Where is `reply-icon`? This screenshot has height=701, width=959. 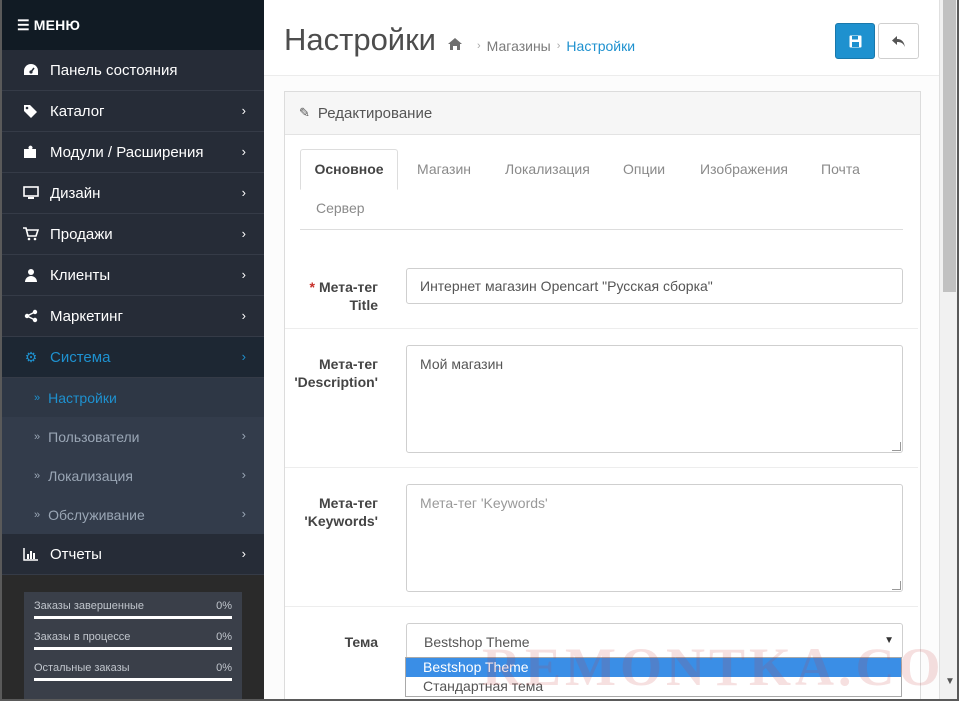 reply-icon is located at coordinates (898, 41).